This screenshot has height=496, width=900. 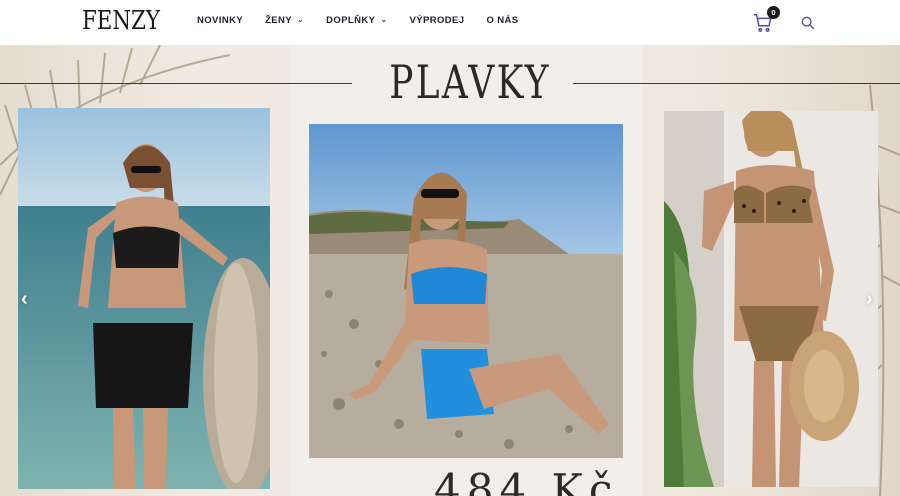 I want to click on nav-item-novinky: NOVINKY, so click(x=220, y=20).